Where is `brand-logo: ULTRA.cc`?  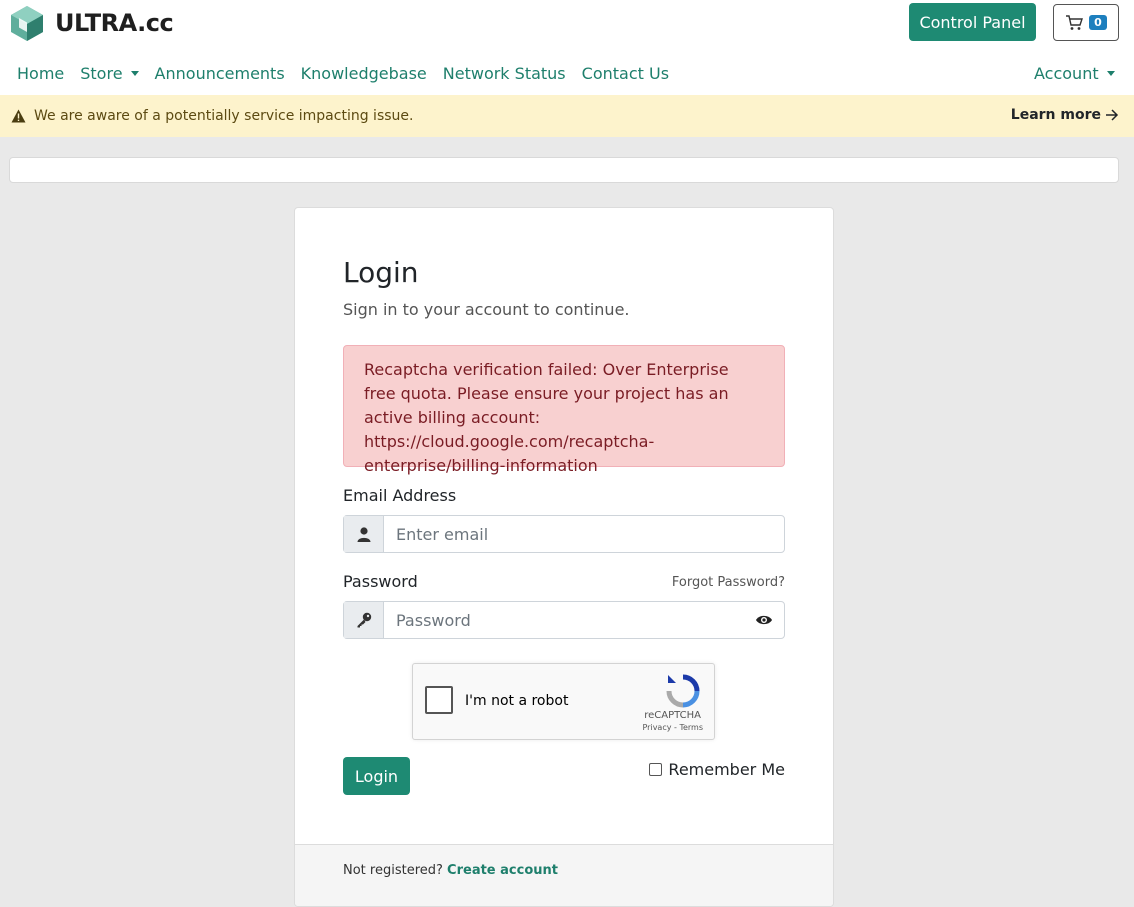
brand-logo: ULTRA.cc is located at coordinates (91, 23).